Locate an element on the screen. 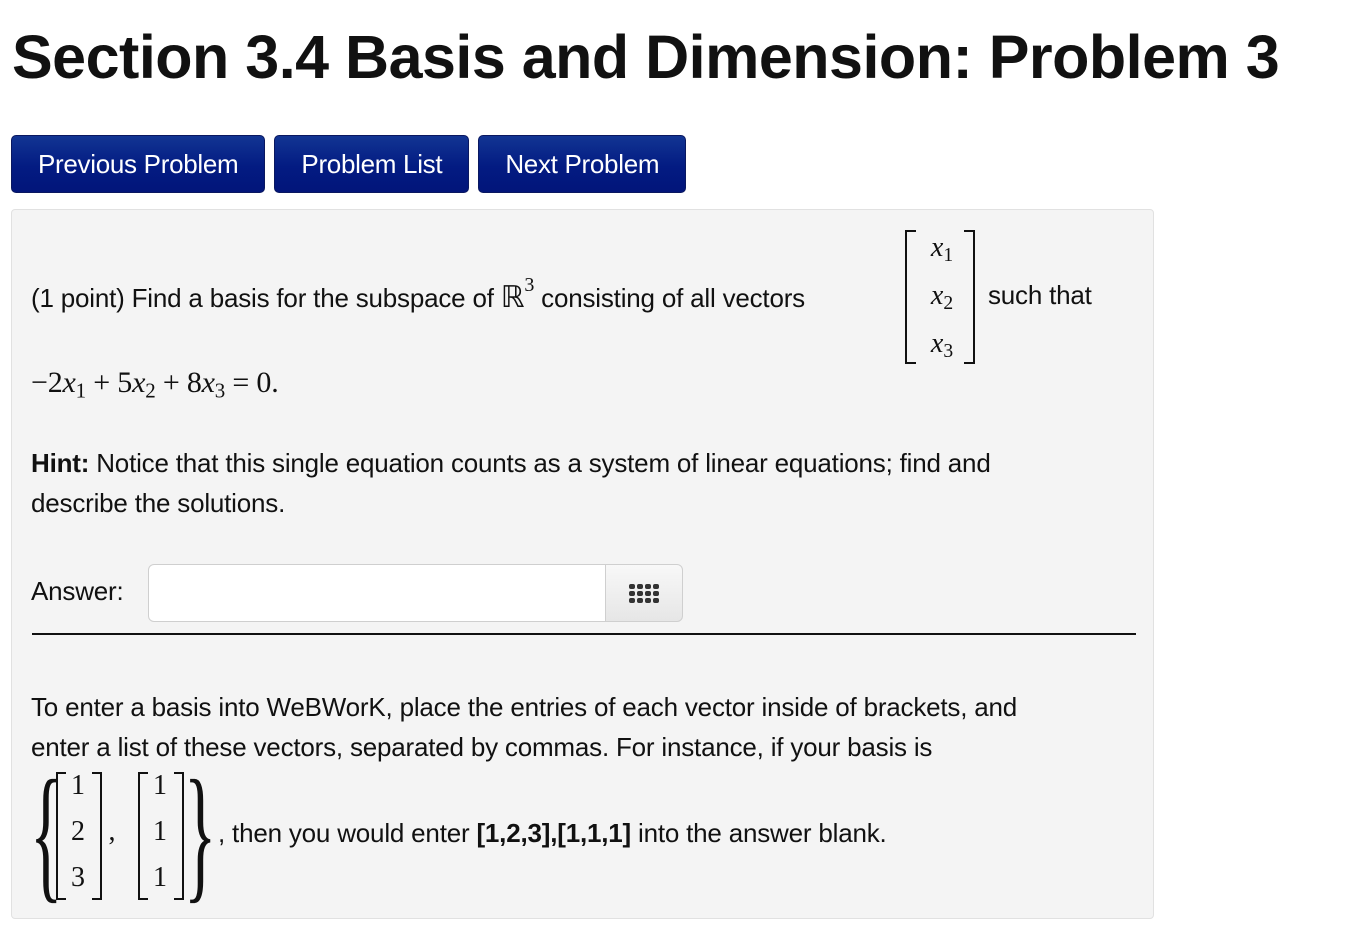 This screenshot has width=1366, height=930. example-text: , then you would enter is located at coordinates (347, 833).